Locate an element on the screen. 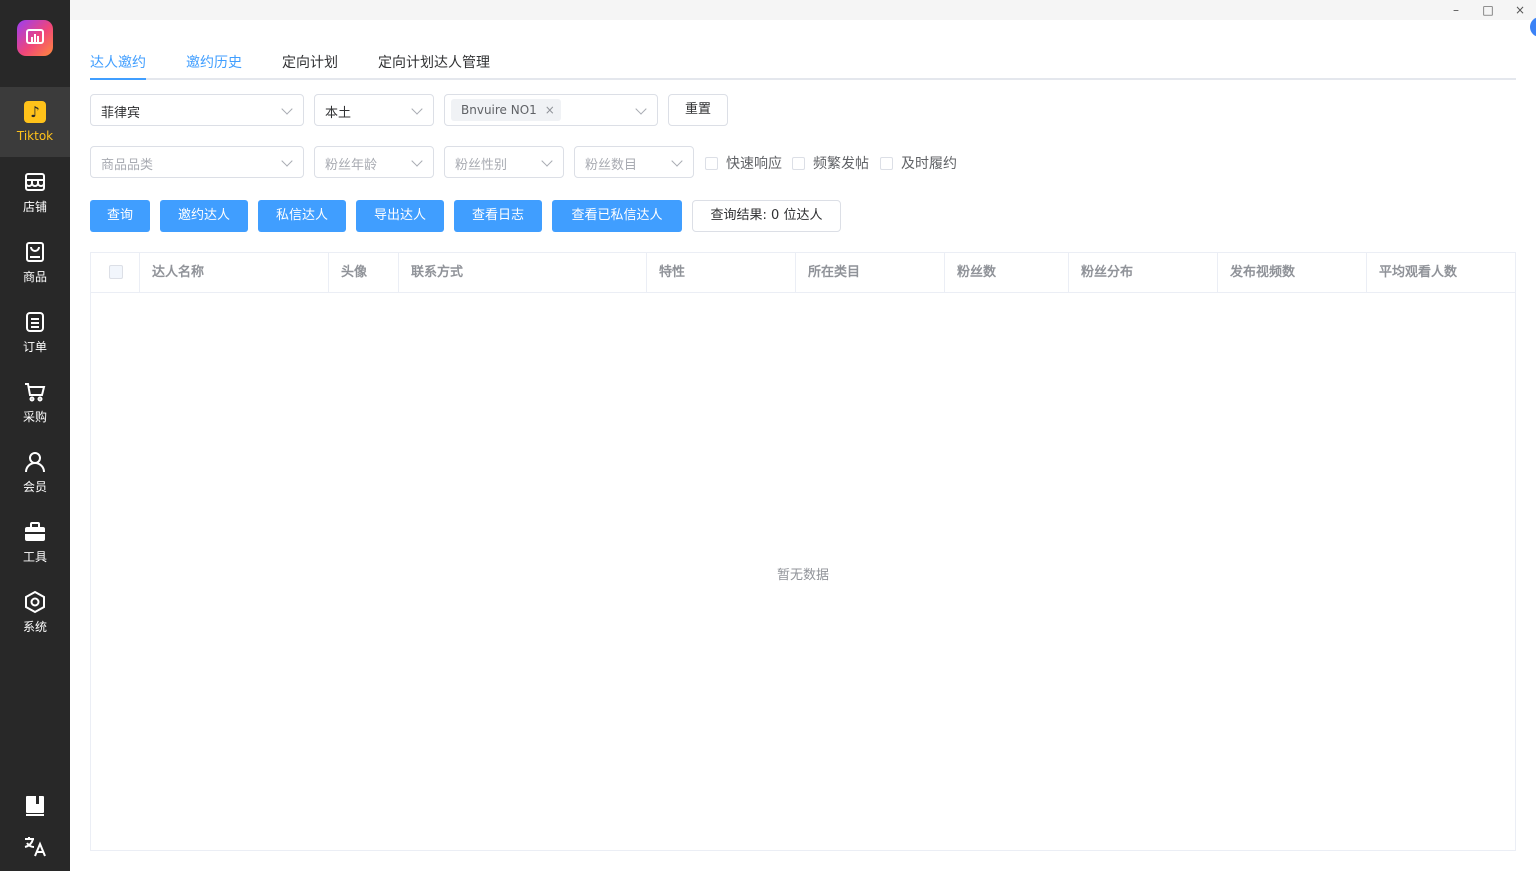  app-logo-icon is located at coordinates (35, 38).